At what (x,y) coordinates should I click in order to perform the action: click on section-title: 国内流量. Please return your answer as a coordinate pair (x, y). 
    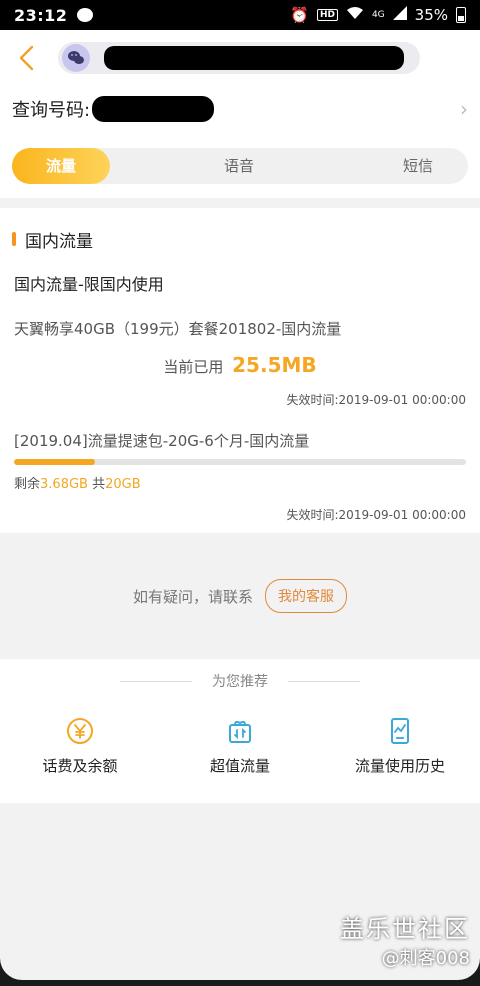
    Looking at the image, I should click on (239, 232).